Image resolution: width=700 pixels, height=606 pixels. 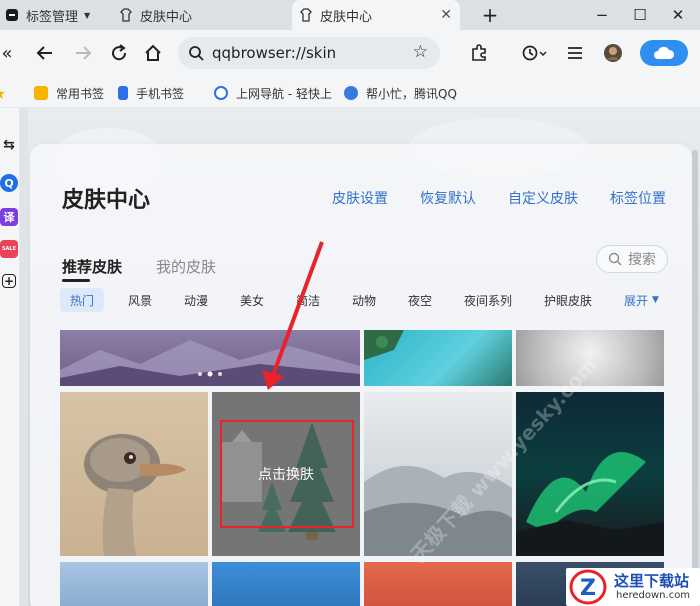 What do you see at coordinates (534, 53) in the screenshot?
I see `history-icon` at bounding box center [534, 53].